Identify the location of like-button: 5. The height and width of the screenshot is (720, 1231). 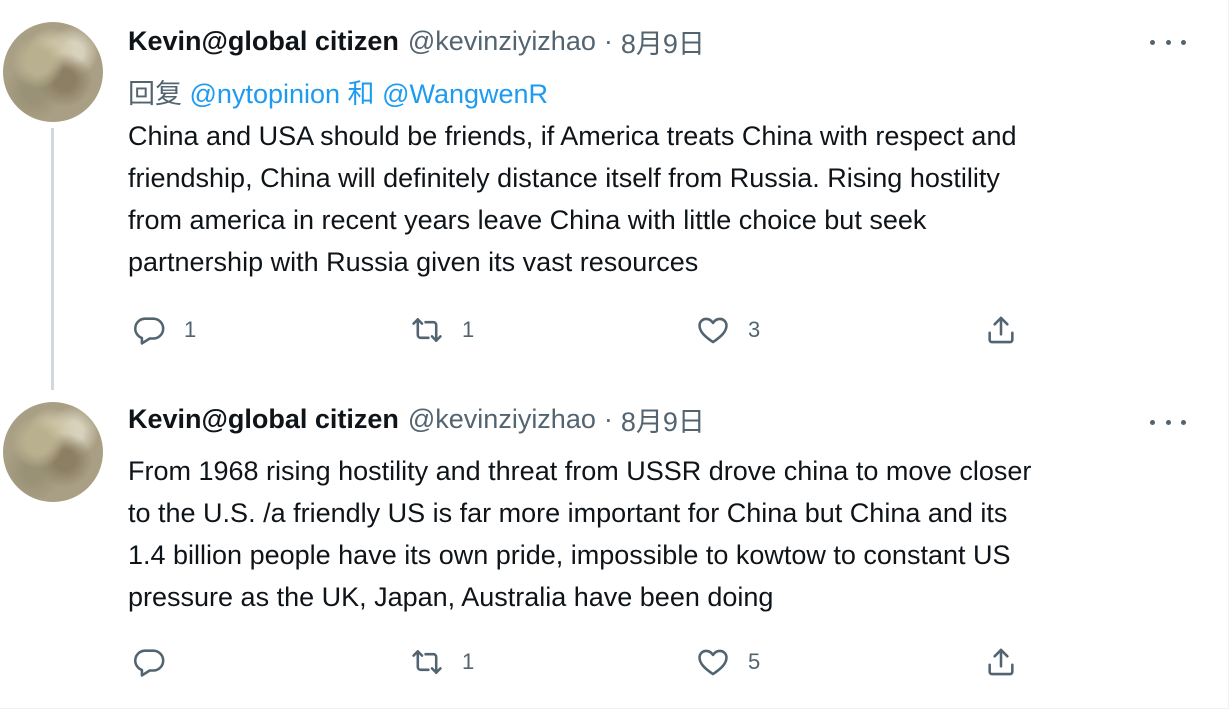
(728, 662).